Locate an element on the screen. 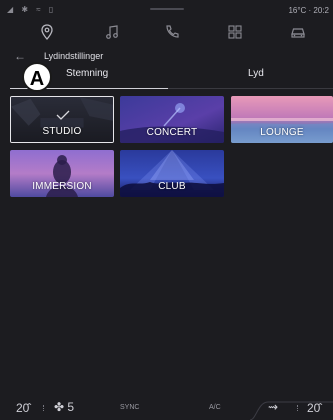  car-icon is located at coordinates (298, 32).